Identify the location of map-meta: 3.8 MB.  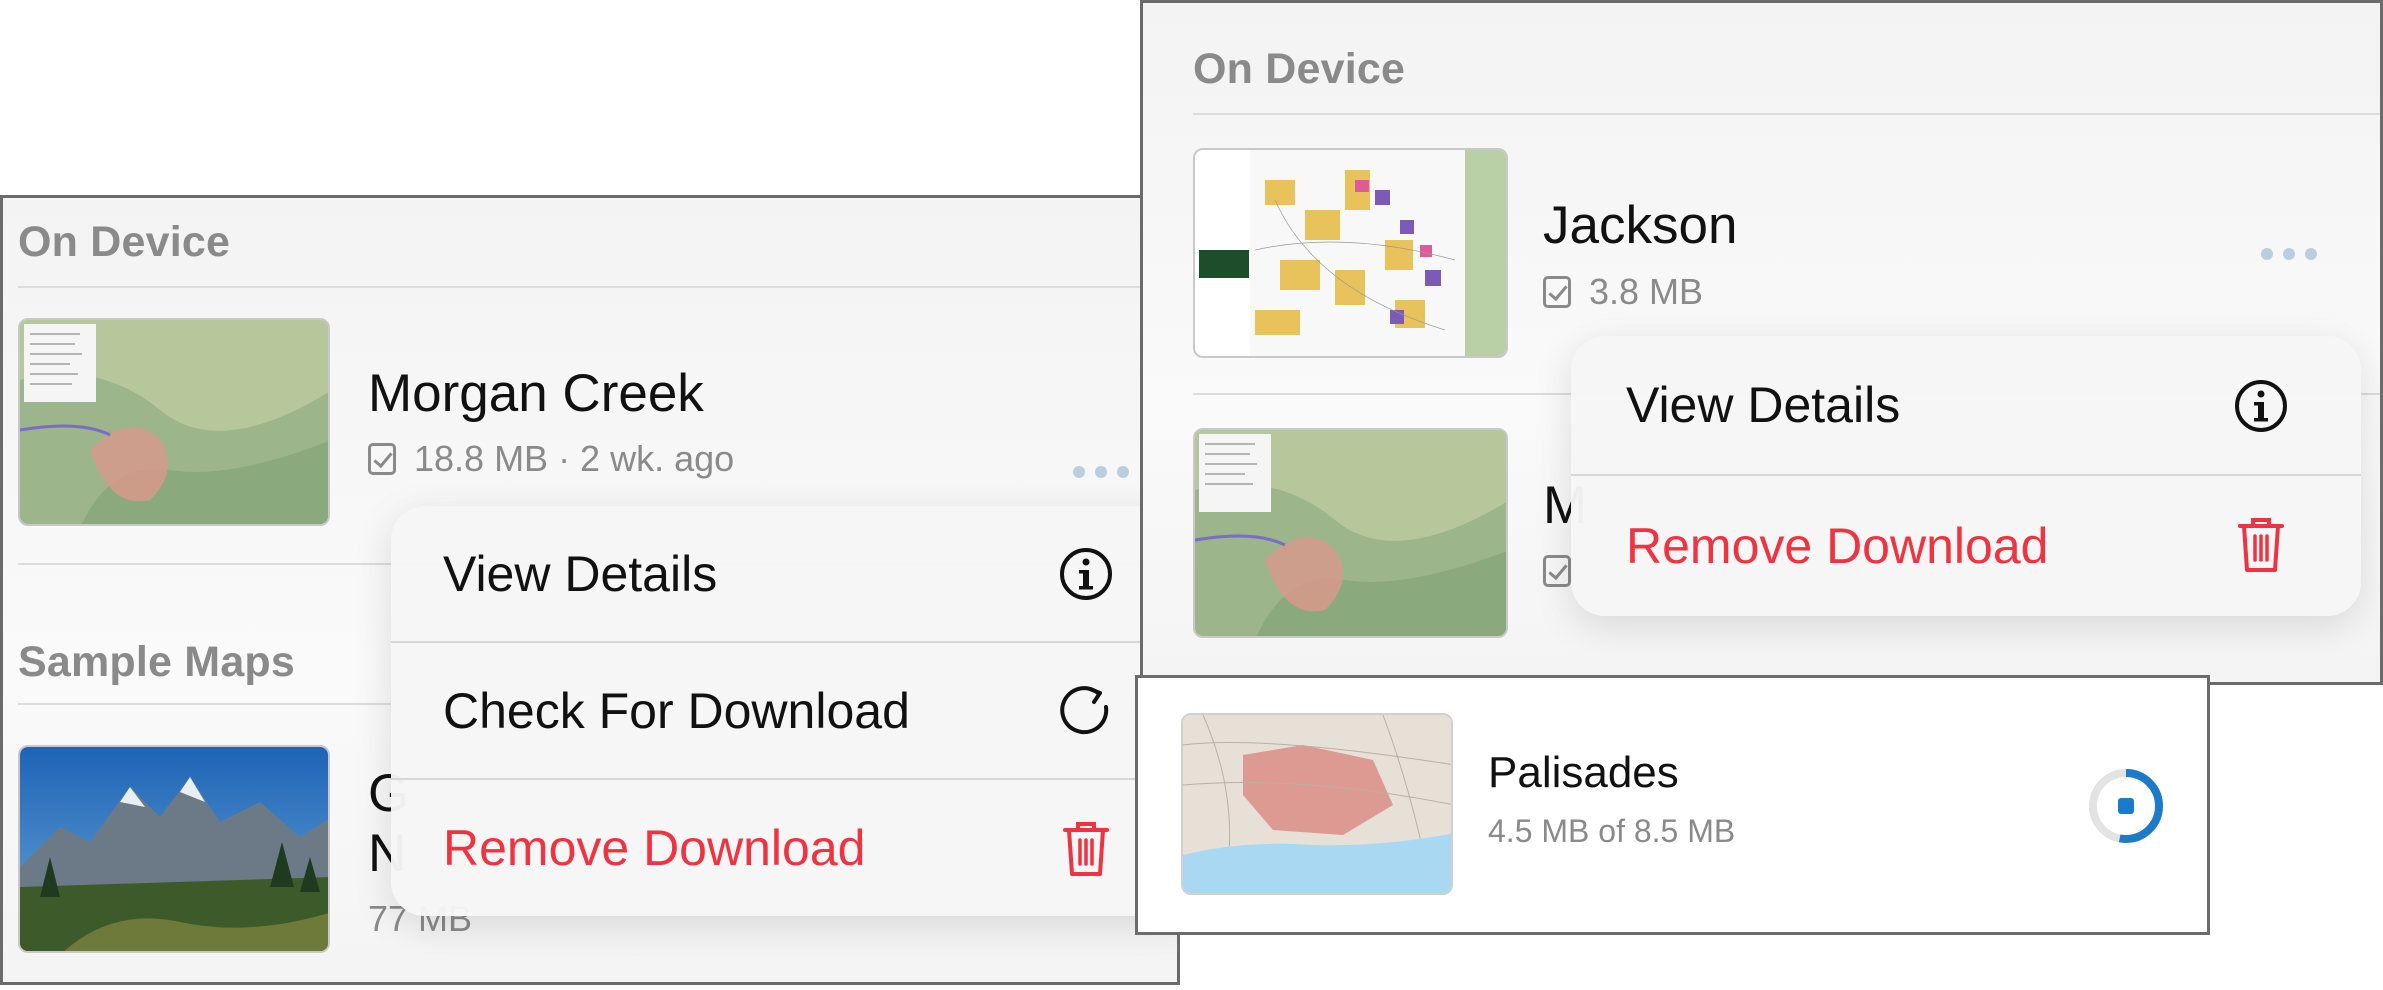
(1623, 292).